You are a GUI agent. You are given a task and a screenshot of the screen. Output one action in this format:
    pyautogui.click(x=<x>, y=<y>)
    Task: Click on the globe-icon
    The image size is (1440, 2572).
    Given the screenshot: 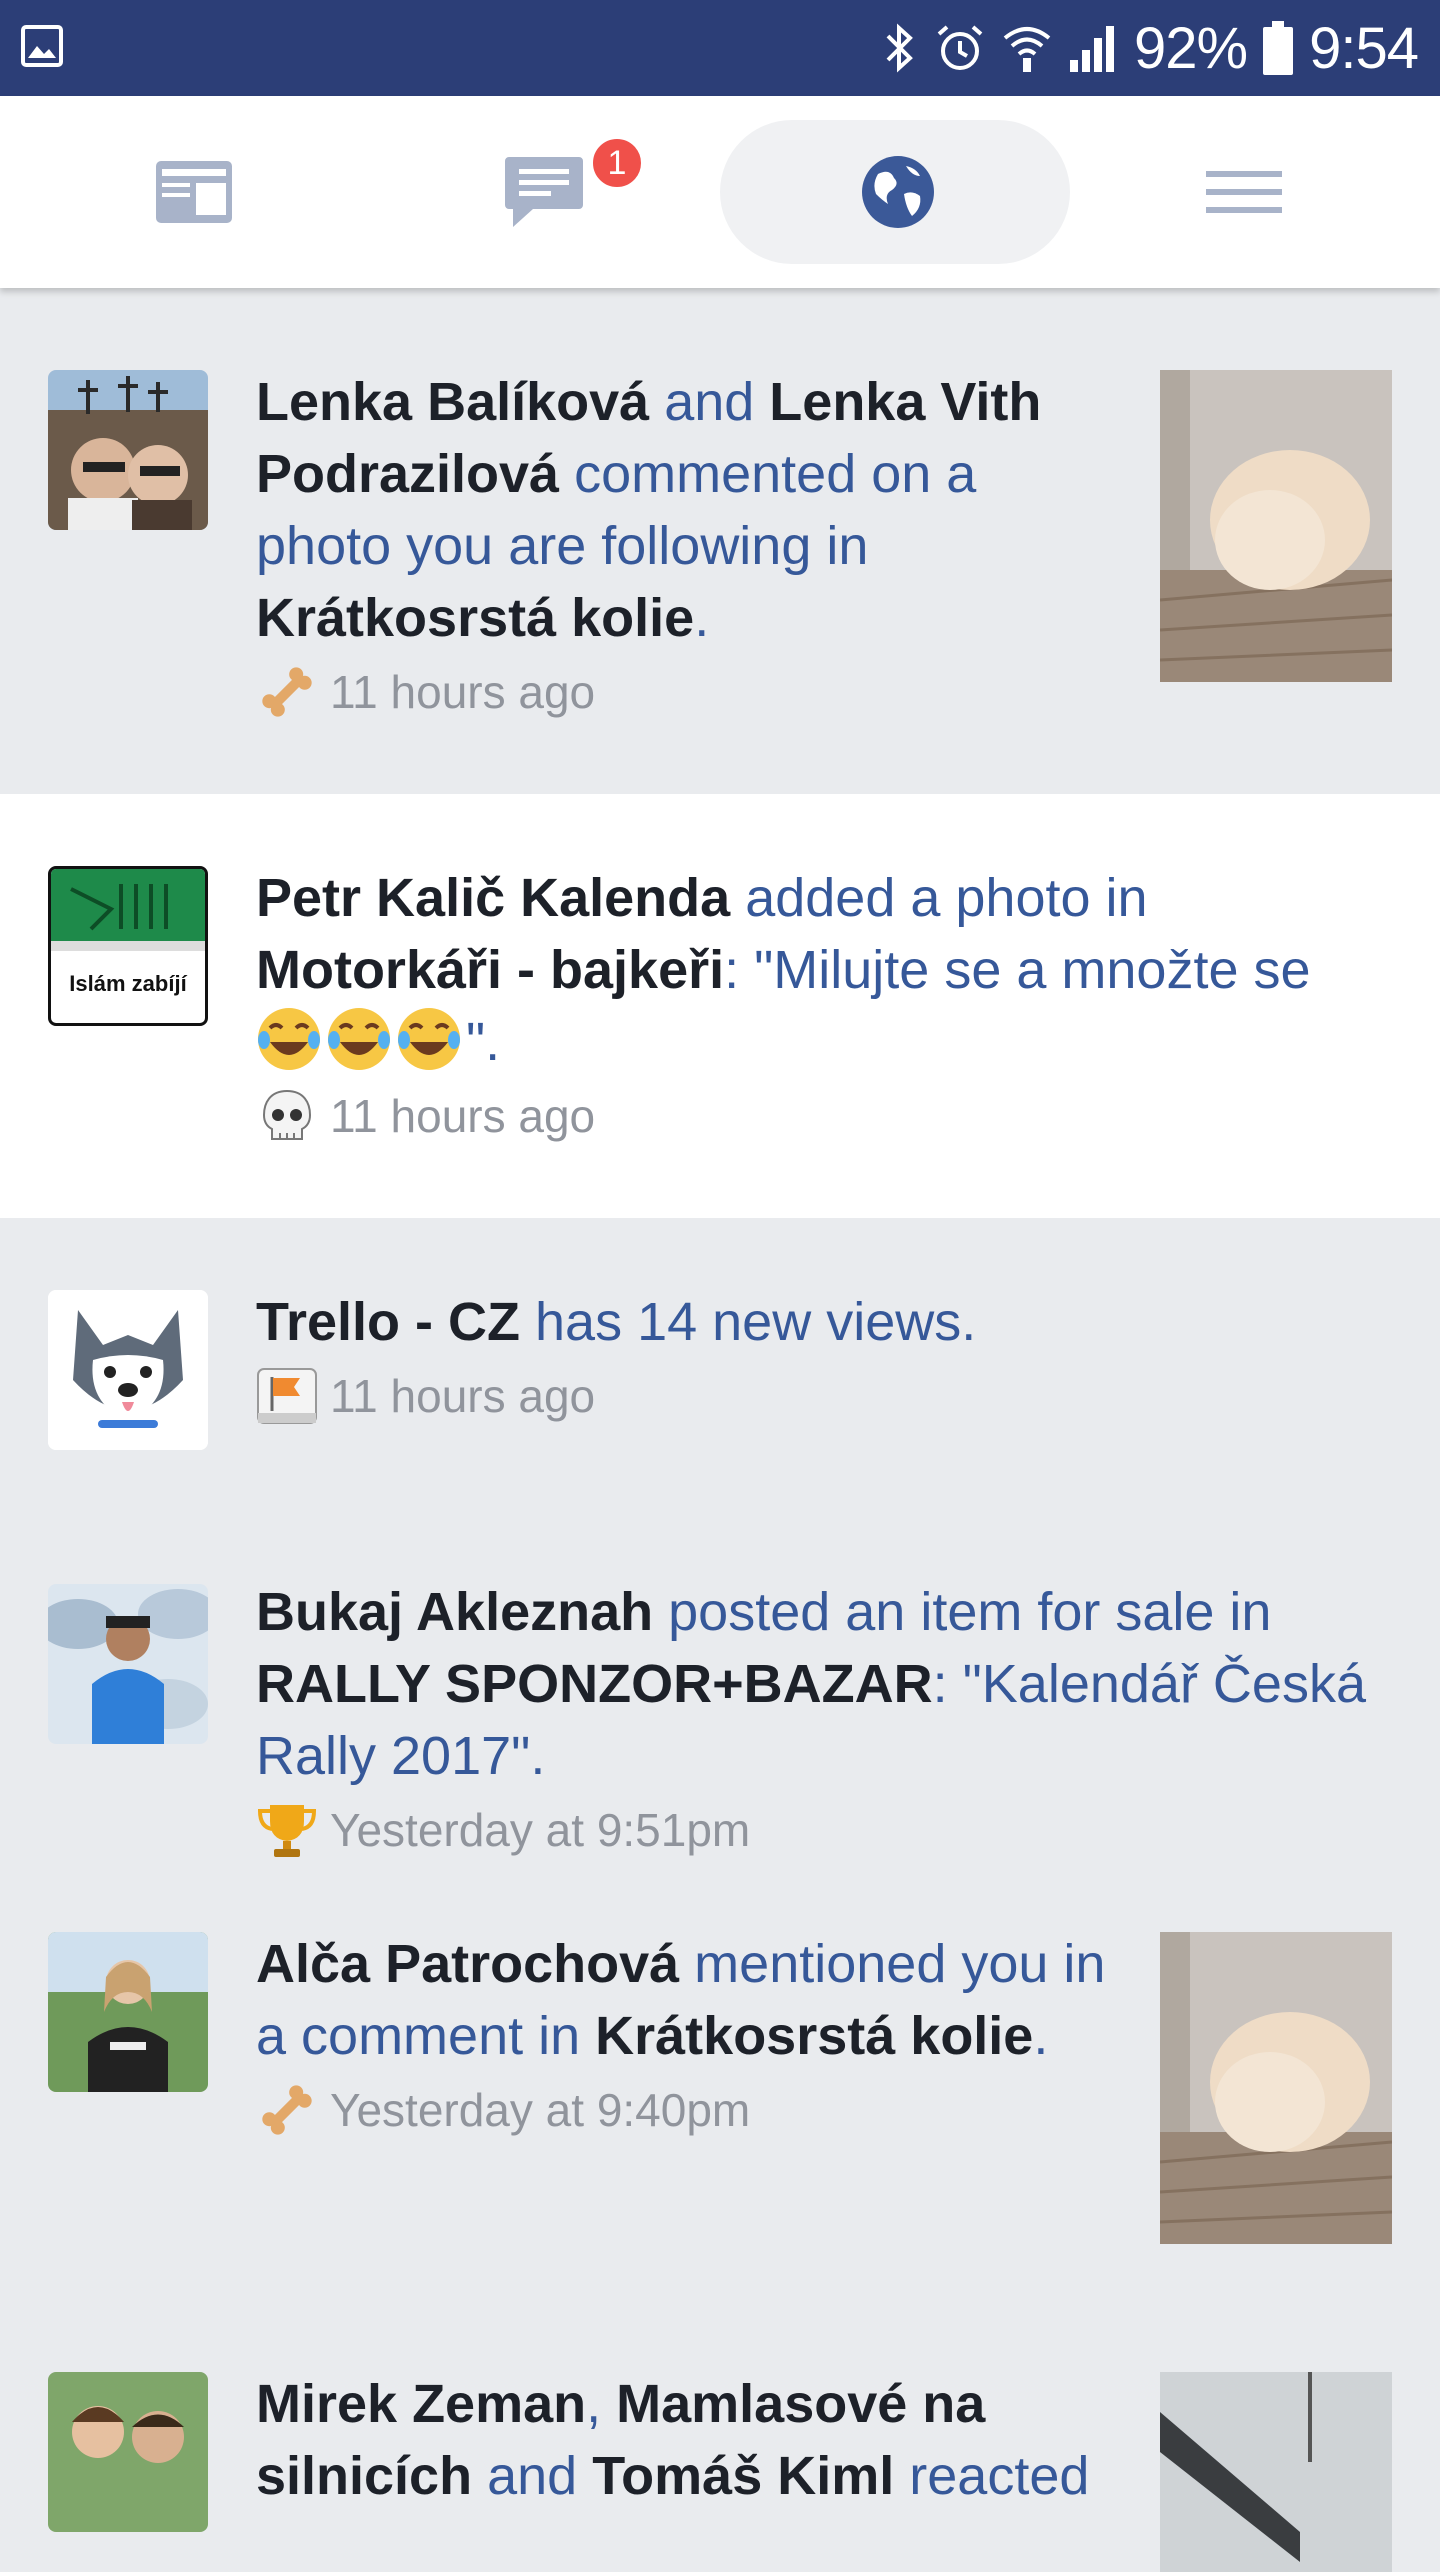 What is the action you would take?
    pyautogui.click(x=898, y=192)
    